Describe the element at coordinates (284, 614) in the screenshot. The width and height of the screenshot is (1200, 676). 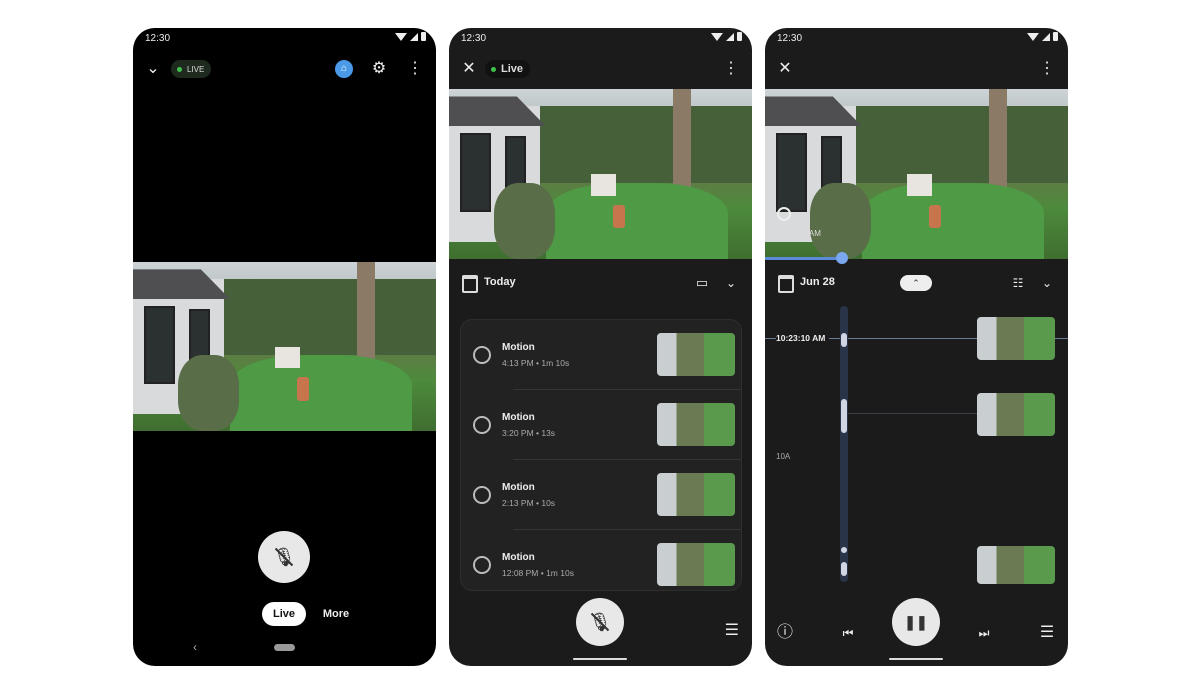
I see `tab-live: Live` at that location.